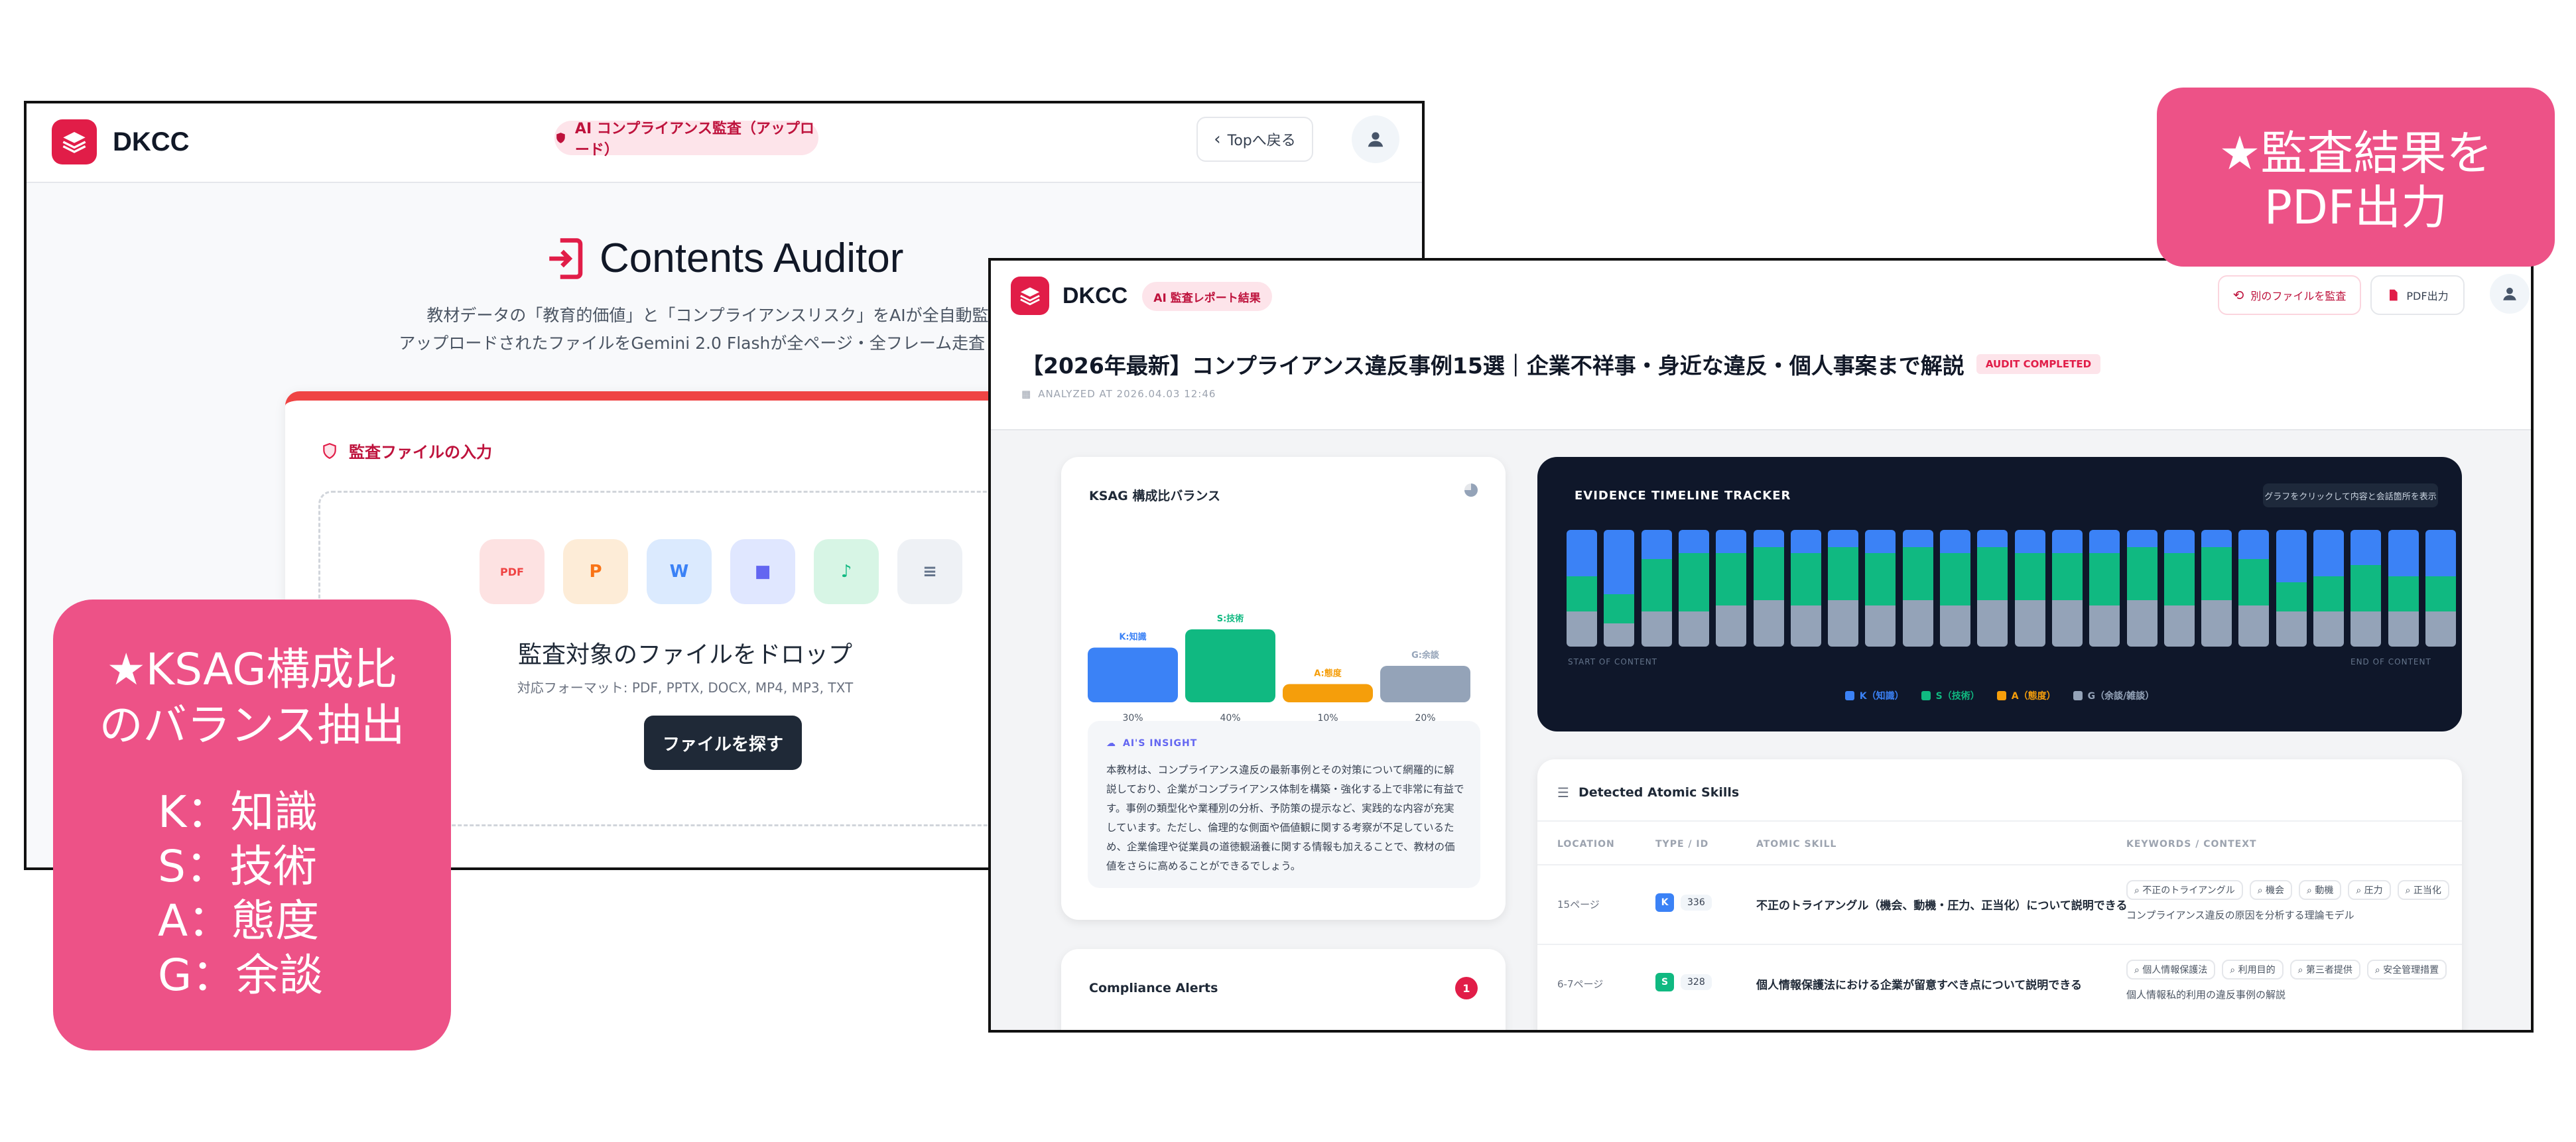 Image resolution: width=2576 pixels, height=1142 pixels. Describe the element at coordinates (2391, 661) in the screenshot. I see `end-label: END OF CONTENT` at that location.